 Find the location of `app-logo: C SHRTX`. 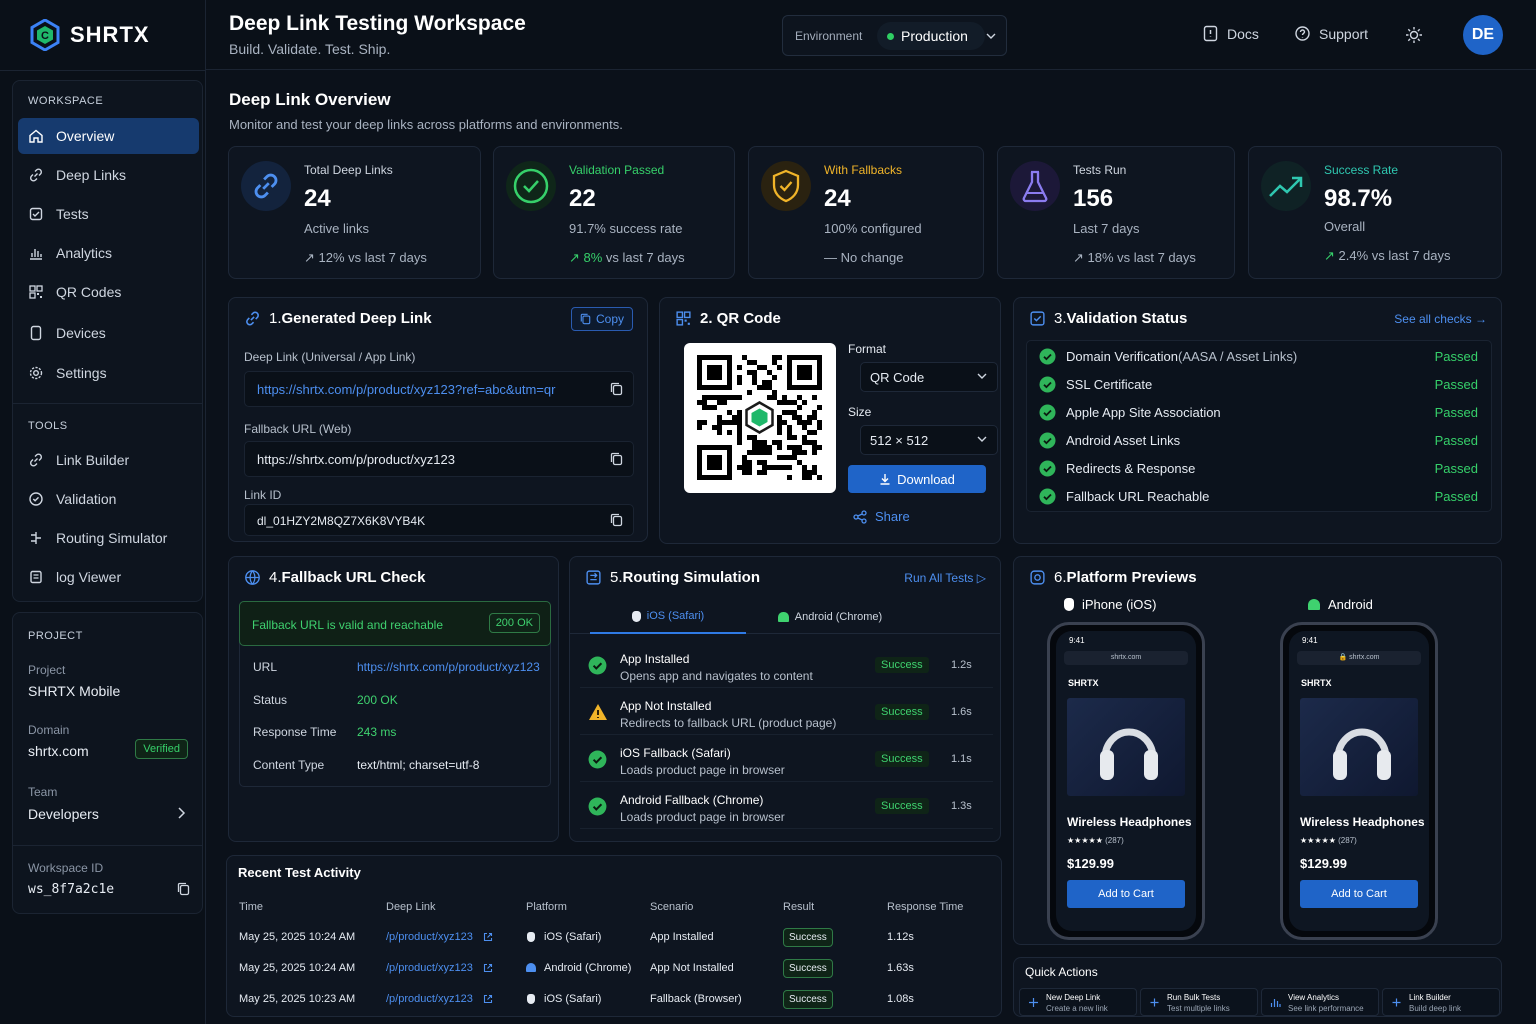

app-logo: C SHRTX is located at coordinates (90, 35).